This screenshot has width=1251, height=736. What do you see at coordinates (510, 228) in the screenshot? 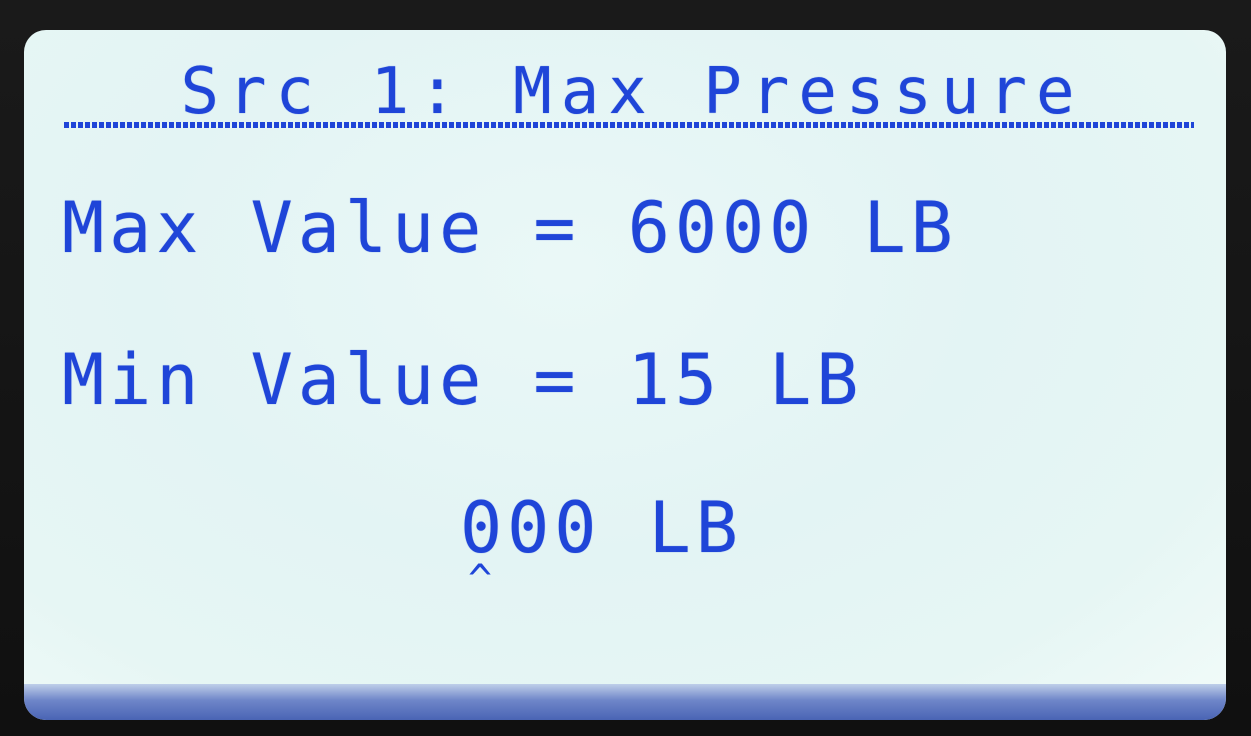
I see `max-value-line: Max Value = 6000 LB` at bounding box center [510, 228].